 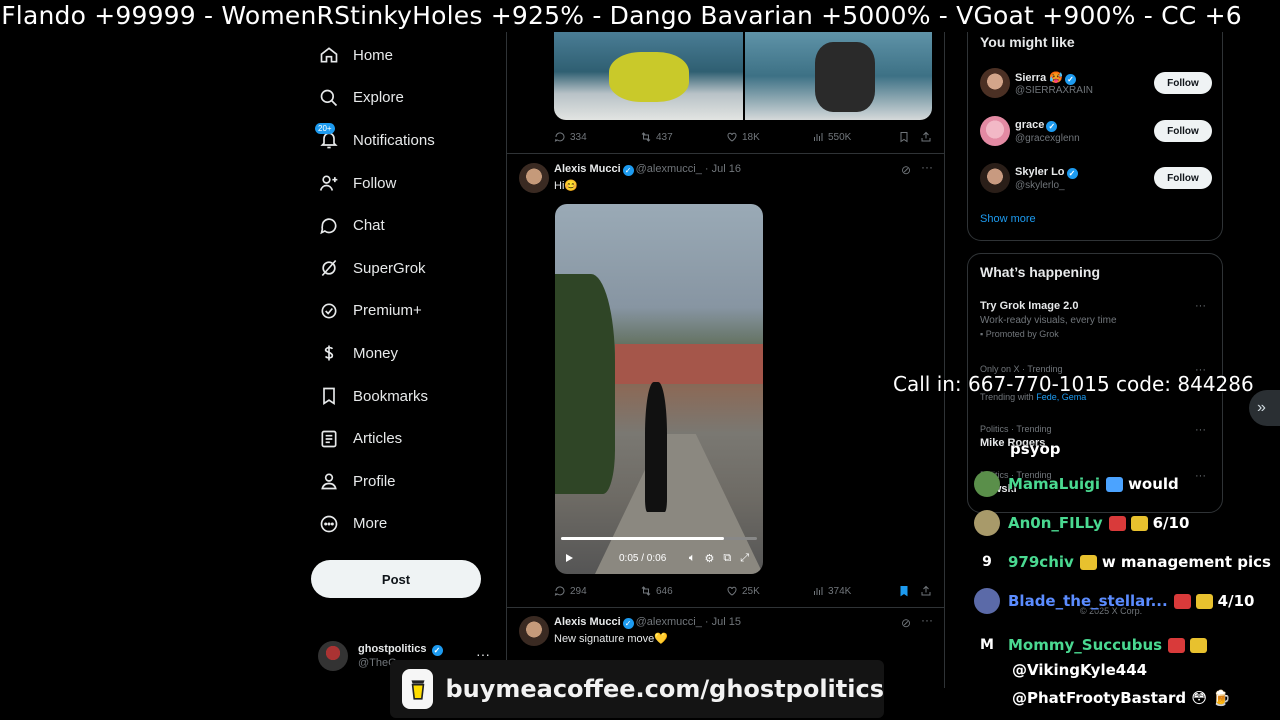 I want to click on settings-icon: ⚙︎, so click(x=709, y=558).